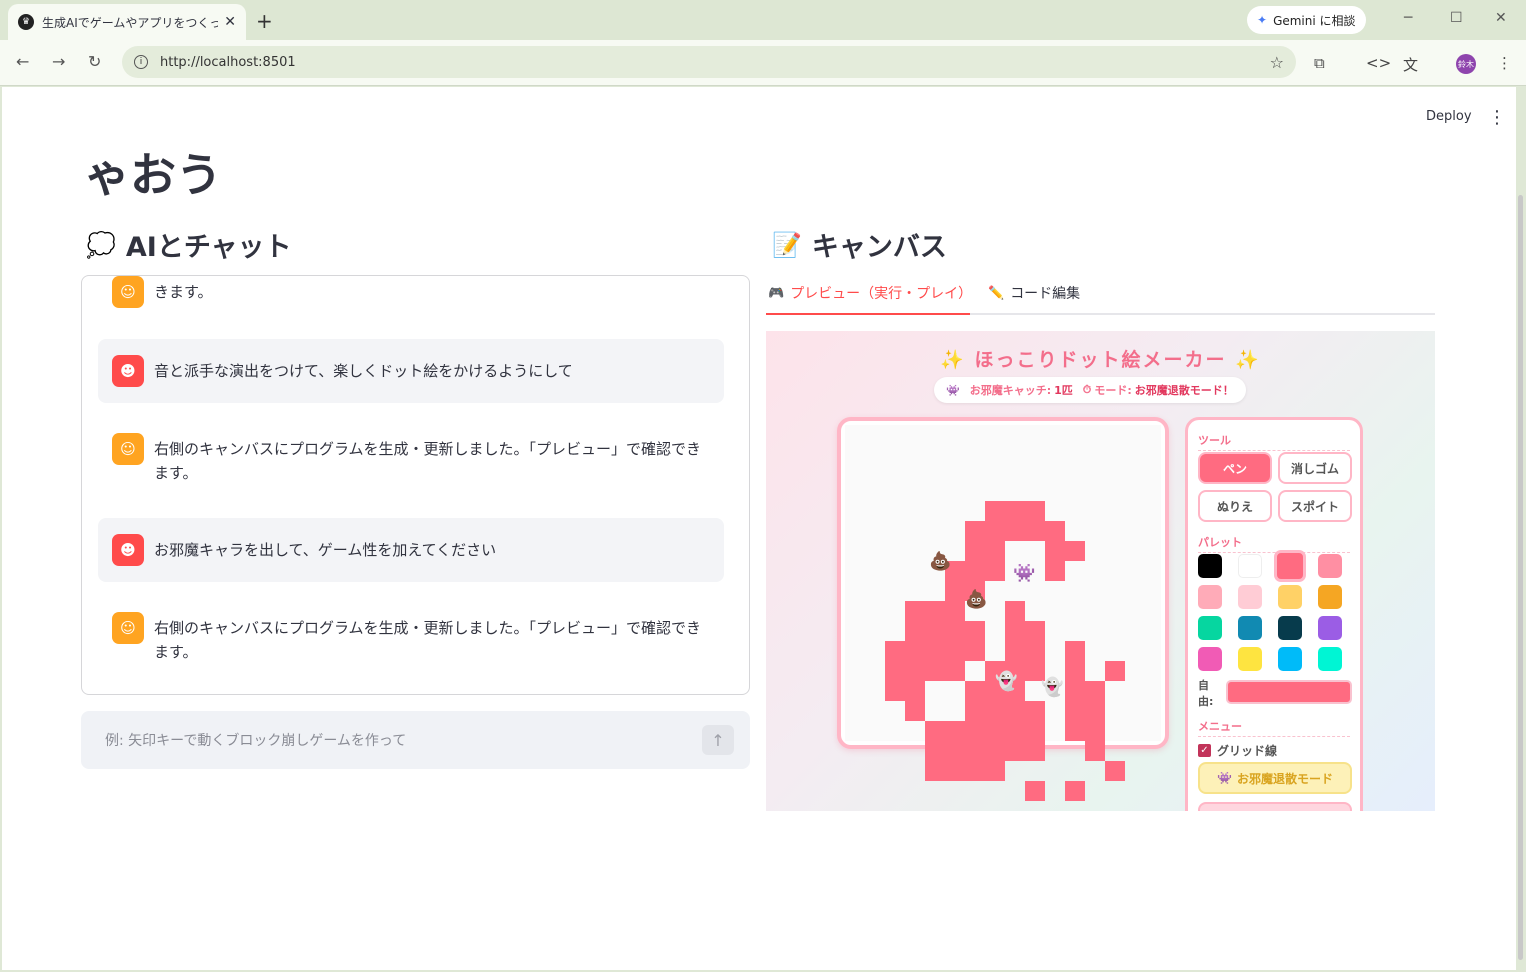  What do you see at coordinates (1275, 806) in the screenshot?
I see `panel-button-partial` at bounding box center [1275, 806].